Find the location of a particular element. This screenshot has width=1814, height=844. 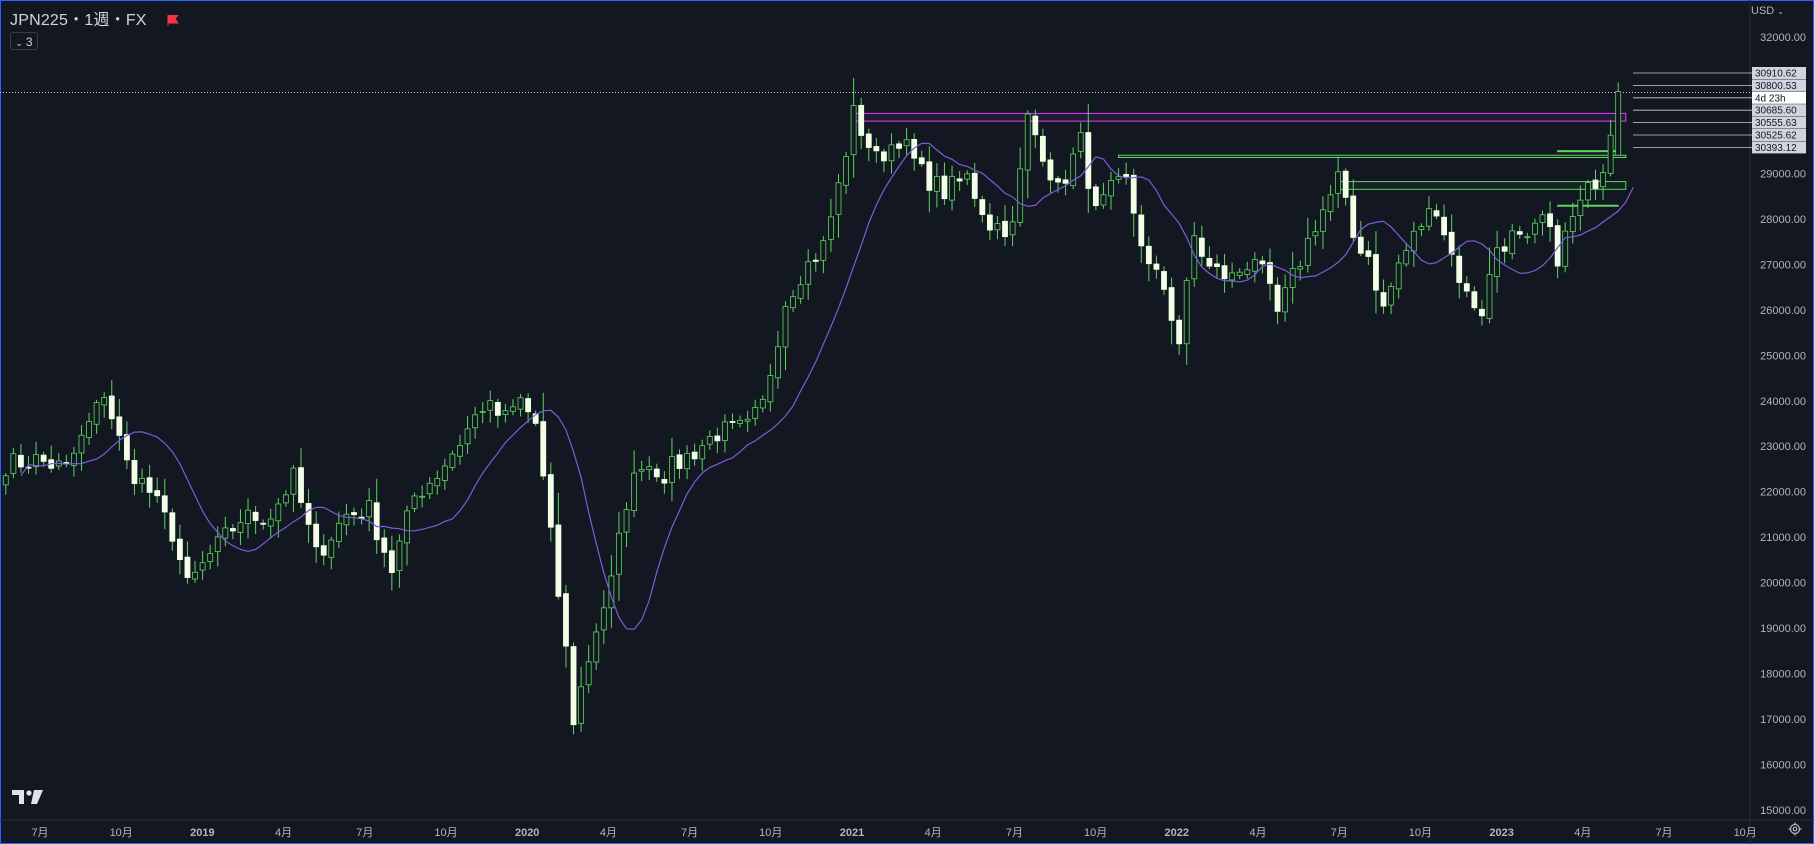

flag-icon is located at coordinates (173, 20).